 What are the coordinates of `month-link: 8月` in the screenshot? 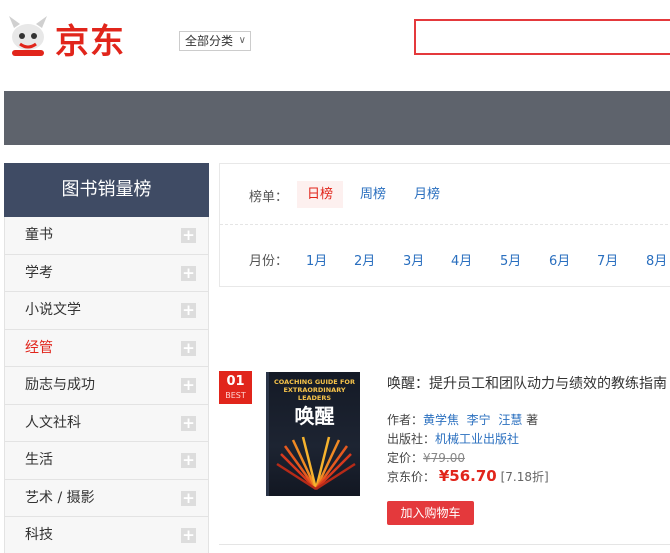 It's located at (656, 259).